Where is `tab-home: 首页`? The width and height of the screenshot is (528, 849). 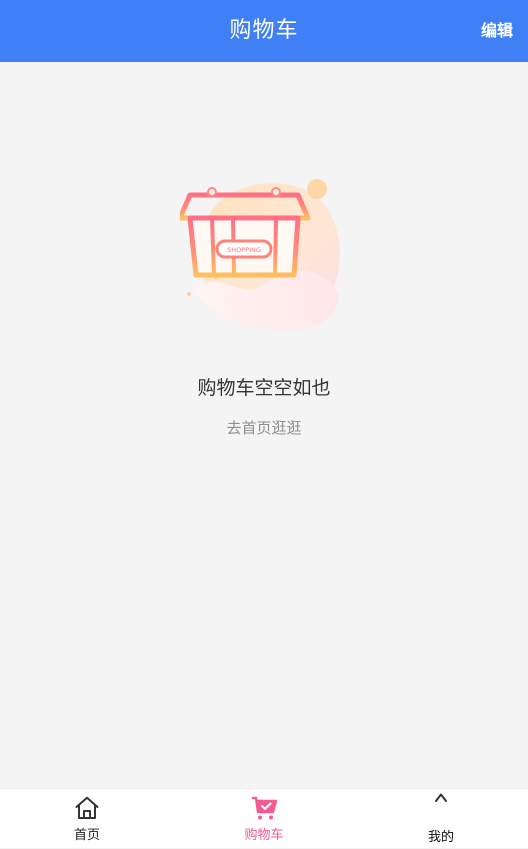
tab-home: 首页 is located at coordinates (87, 819).